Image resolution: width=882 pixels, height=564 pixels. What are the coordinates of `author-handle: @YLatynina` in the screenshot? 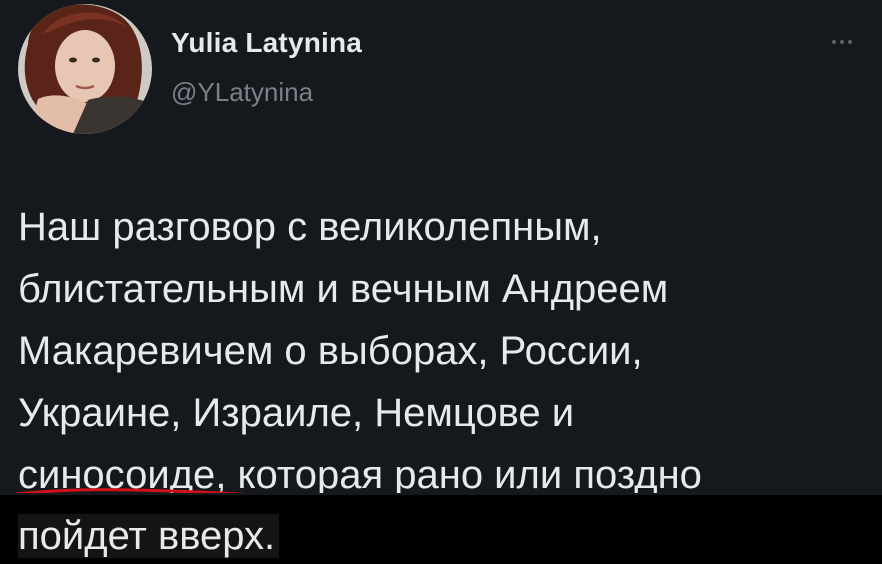 It's located at (242, 92).